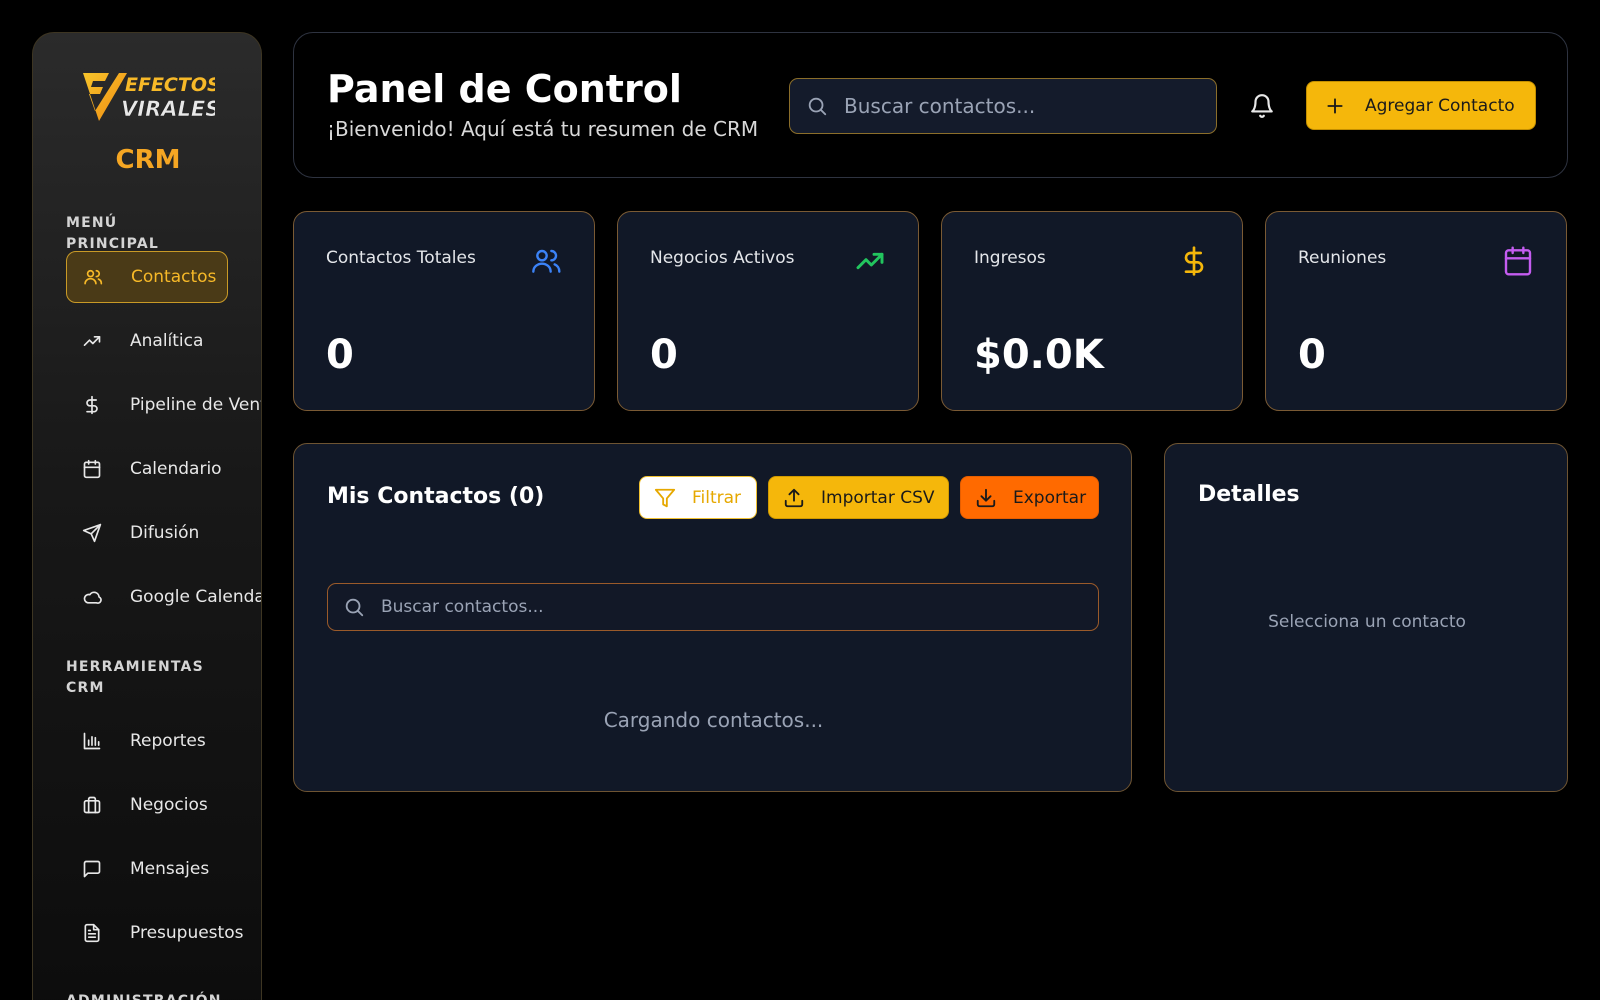 This screenshot has height=1000, width=1600. Describe the element at coordinates (1050, 497) in the screenshot. I see `export-label: Exportar` at that location.